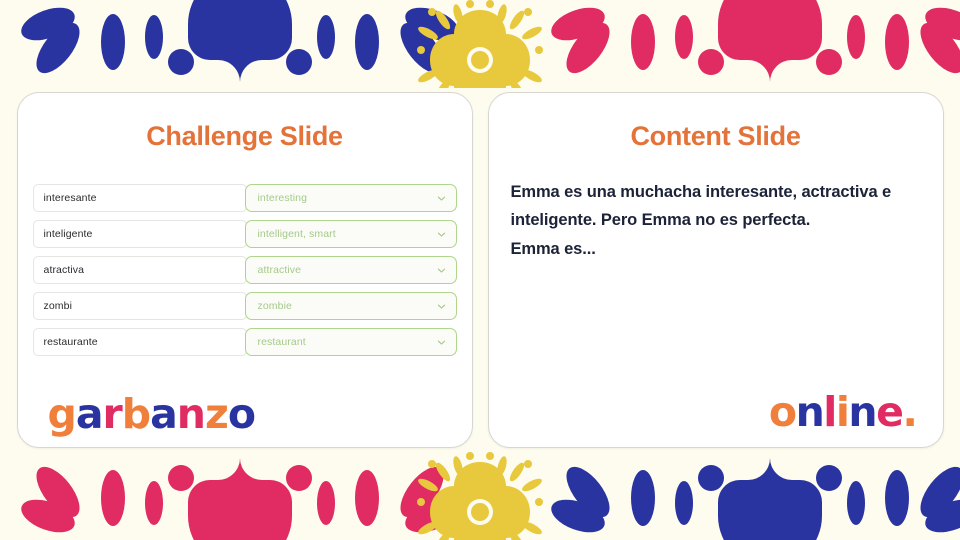 Image resolution: width=960 pixels, height=540 pixels. I want to click on vocabulary-answer-dropdown: zombie, so click(350, 306).